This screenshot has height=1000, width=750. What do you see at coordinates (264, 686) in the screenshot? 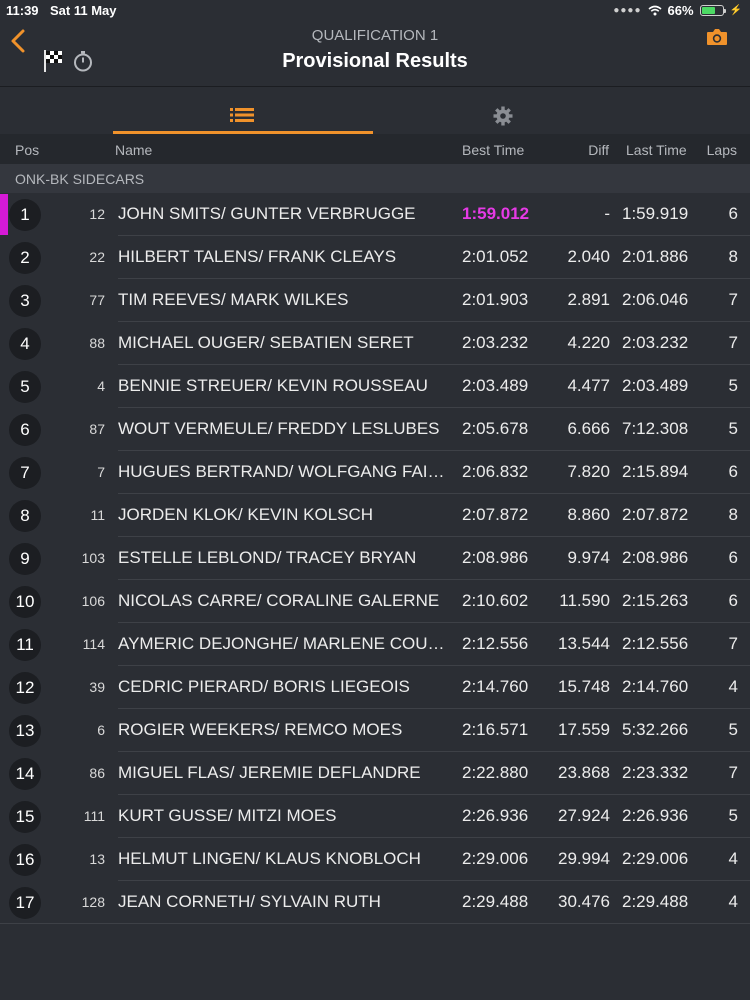
I see `rider-names: CEDRIC PIERARD/ BORIS LIEGEOIS` at bounding box center [264, 686].